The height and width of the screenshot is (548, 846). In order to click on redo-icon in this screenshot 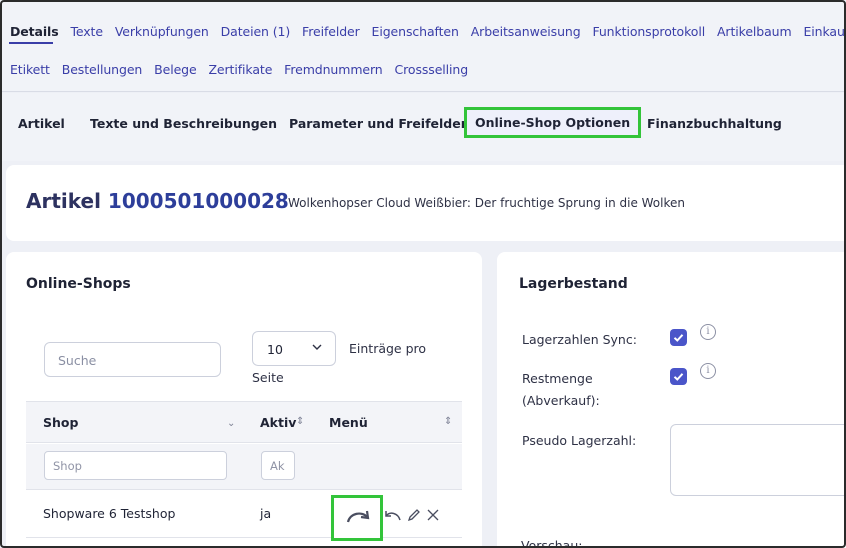, I will do `click(358, 516)`.